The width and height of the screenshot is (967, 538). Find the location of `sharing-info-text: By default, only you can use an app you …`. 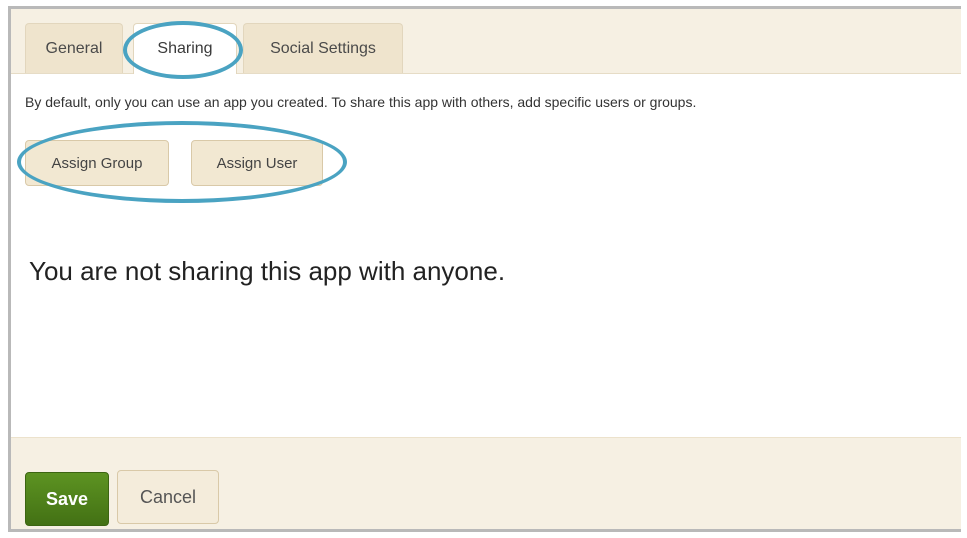

sharing-info-text: By default, only you can use an app you … is located at coordinates (361, 102).